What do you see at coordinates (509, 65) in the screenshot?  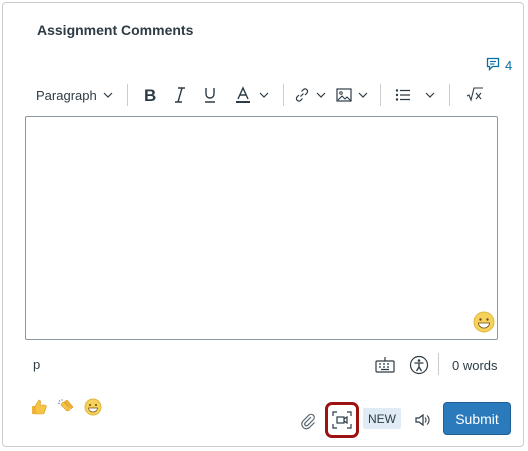 I see `comments-count: 4` at bounding box center [509, 65].